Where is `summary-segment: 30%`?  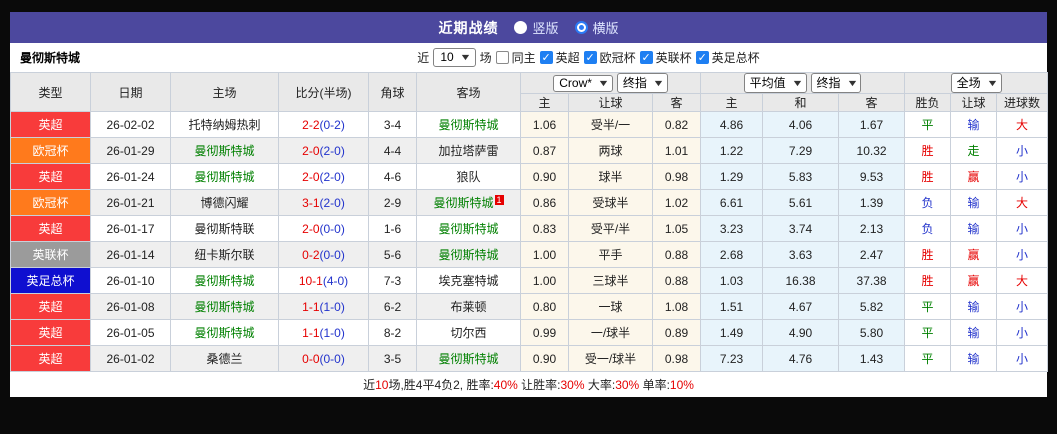 summary-segment: 30% is located at coordinates (627, 385).